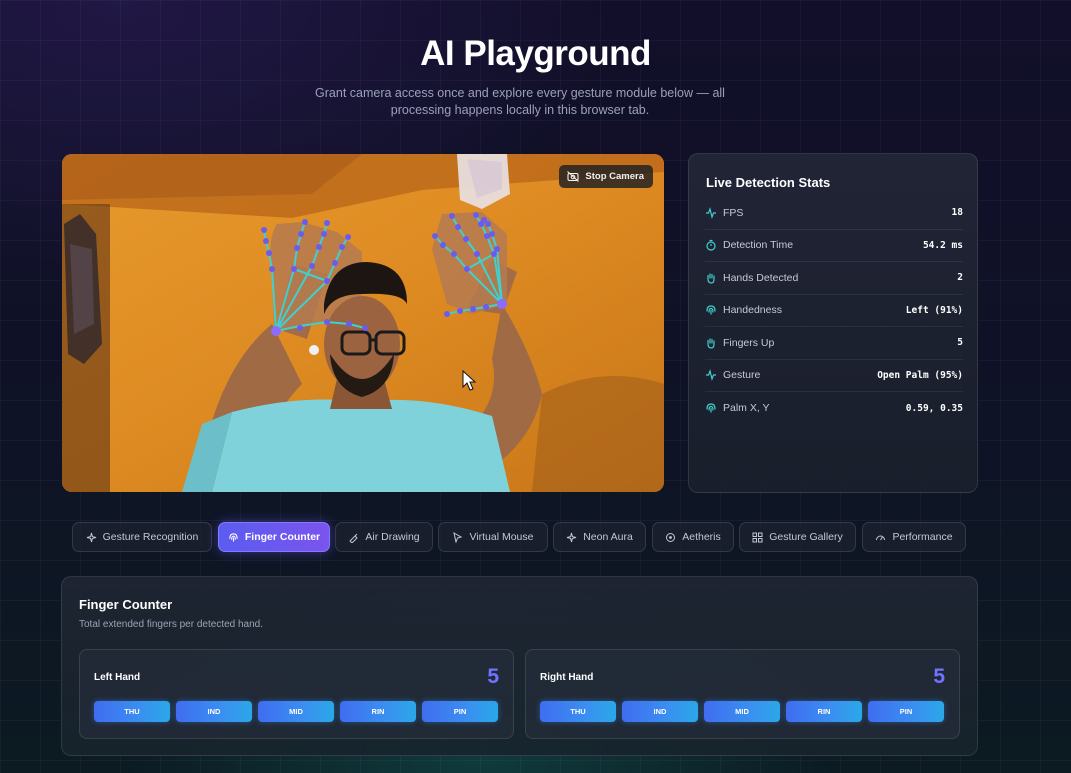 This screenshot has height=773, width=1071. What do you see at coordinates (920, 375) in the screenshot?
I see `stat-value: Open Palm (95%)` at bounding box center [920, 375].